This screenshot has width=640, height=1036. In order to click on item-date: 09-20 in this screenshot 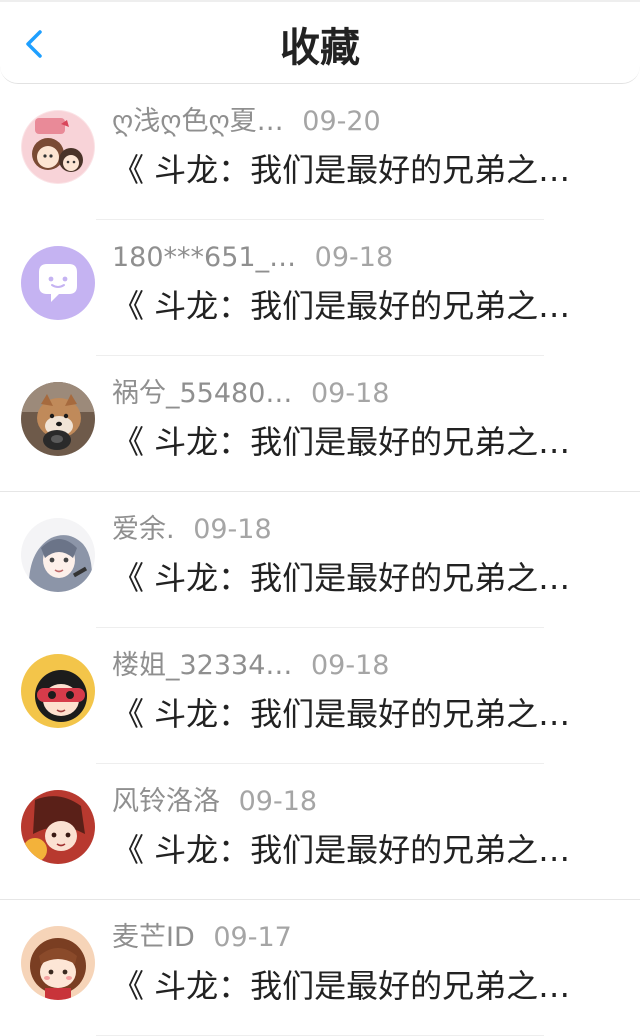, I will do `click(341, 121)`.